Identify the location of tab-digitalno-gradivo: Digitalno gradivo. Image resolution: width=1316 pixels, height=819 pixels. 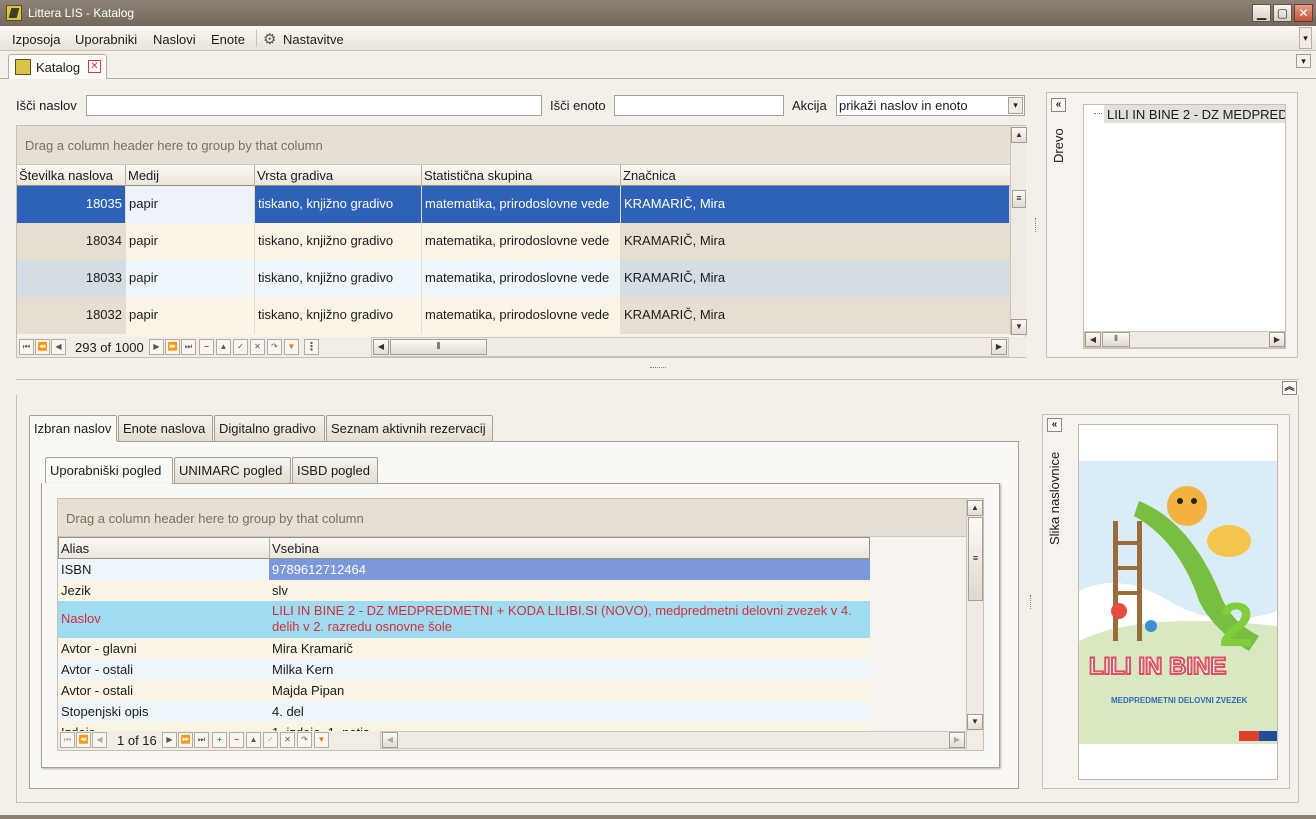
(269, 428).